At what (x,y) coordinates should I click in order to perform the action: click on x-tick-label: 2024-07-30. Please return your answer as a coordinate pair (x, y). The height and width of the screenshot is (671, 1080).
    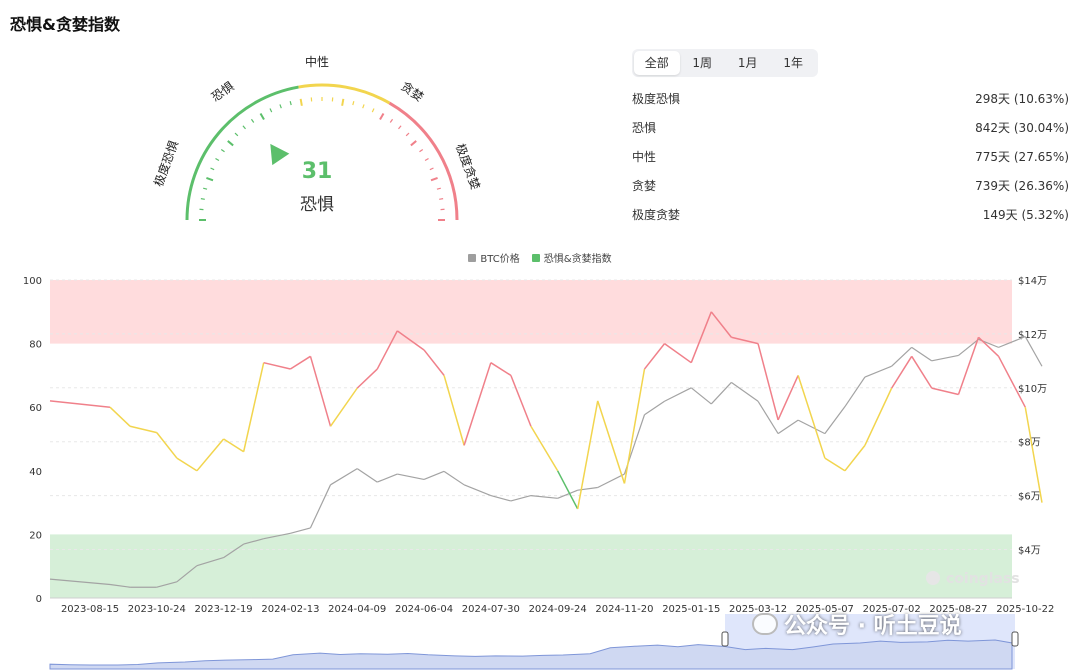
    Looking at the image, I should click on (491, 609).